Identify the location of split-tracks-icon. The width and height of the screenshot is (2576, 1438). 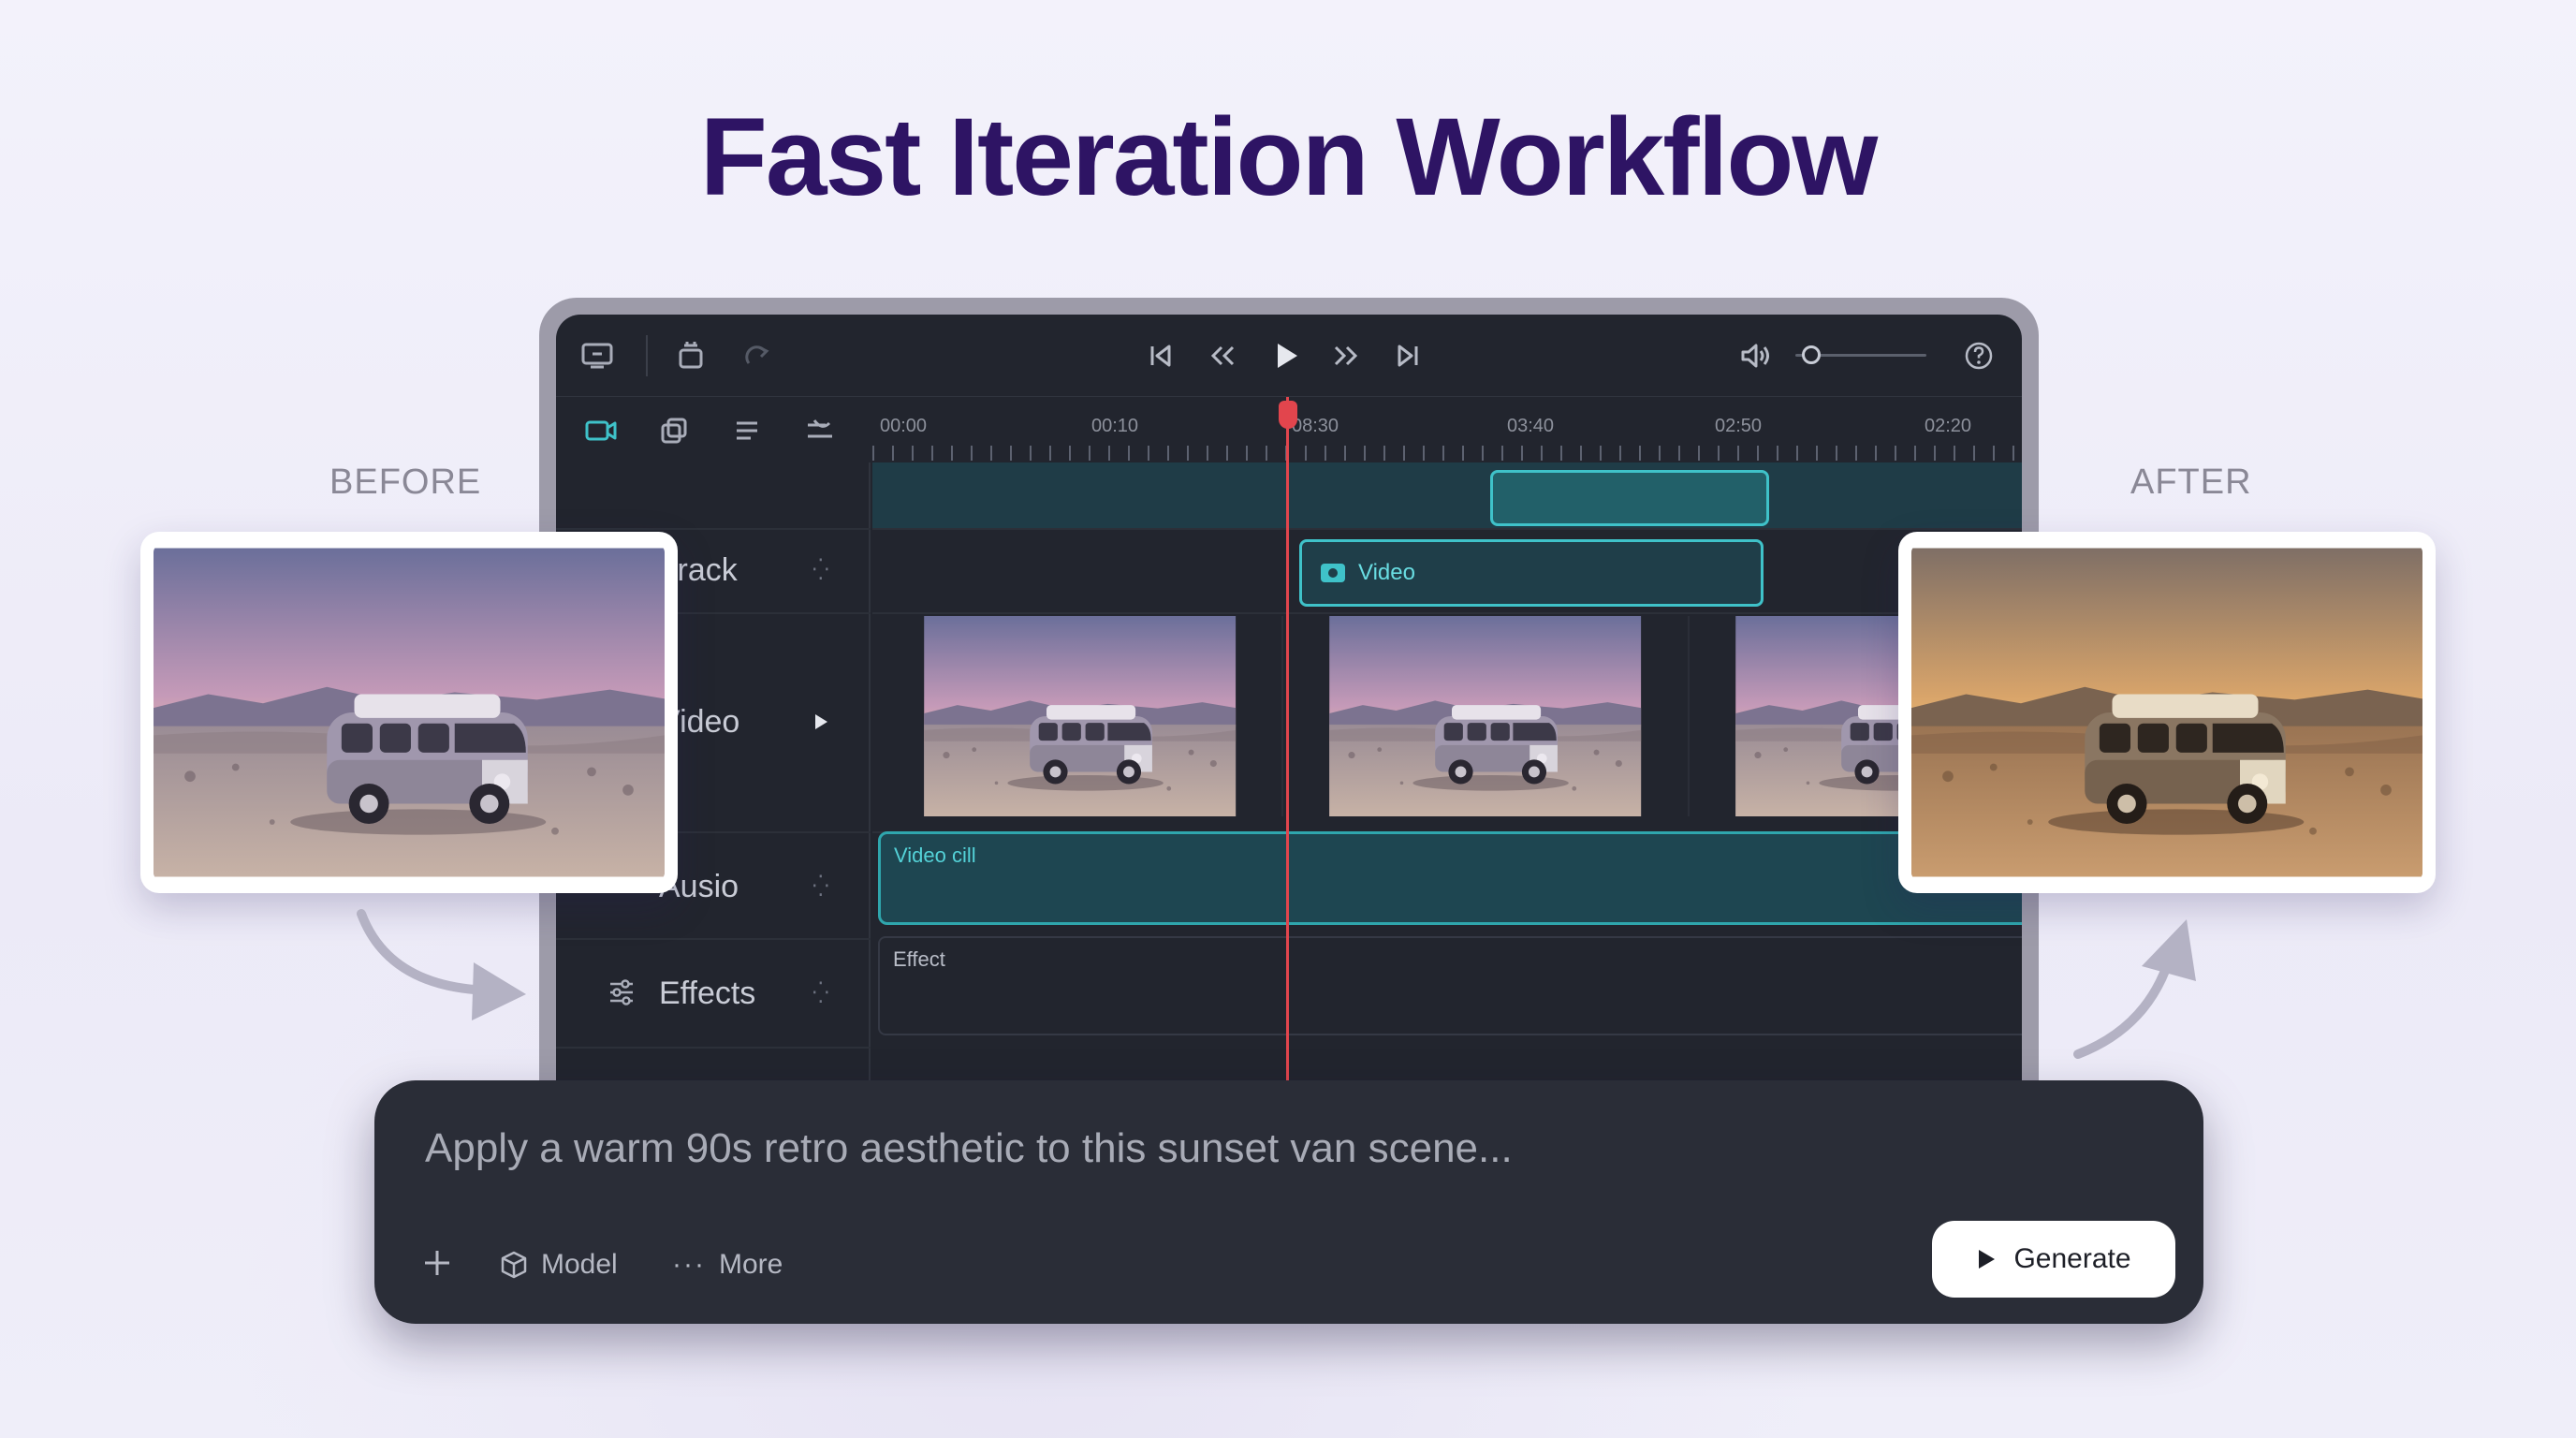
(820, 430).